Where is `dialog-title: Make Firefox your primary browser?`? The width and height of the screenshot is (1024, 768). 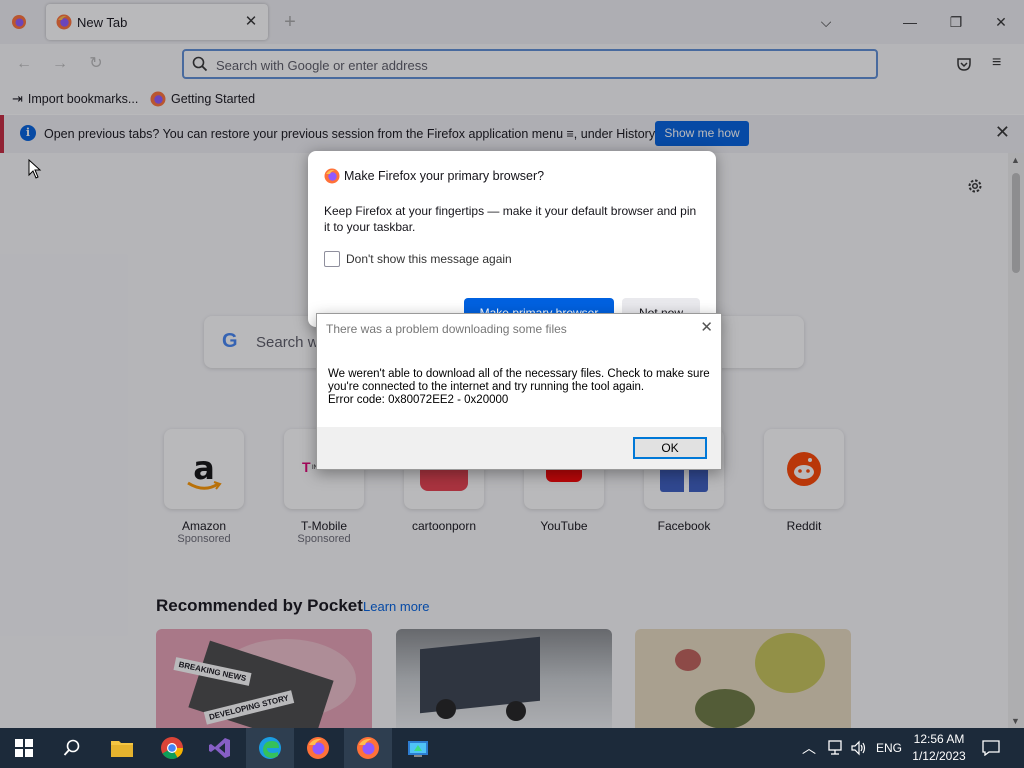 dialog-title: Make Firefox your primary browser? is located at coordinates (444, 176).